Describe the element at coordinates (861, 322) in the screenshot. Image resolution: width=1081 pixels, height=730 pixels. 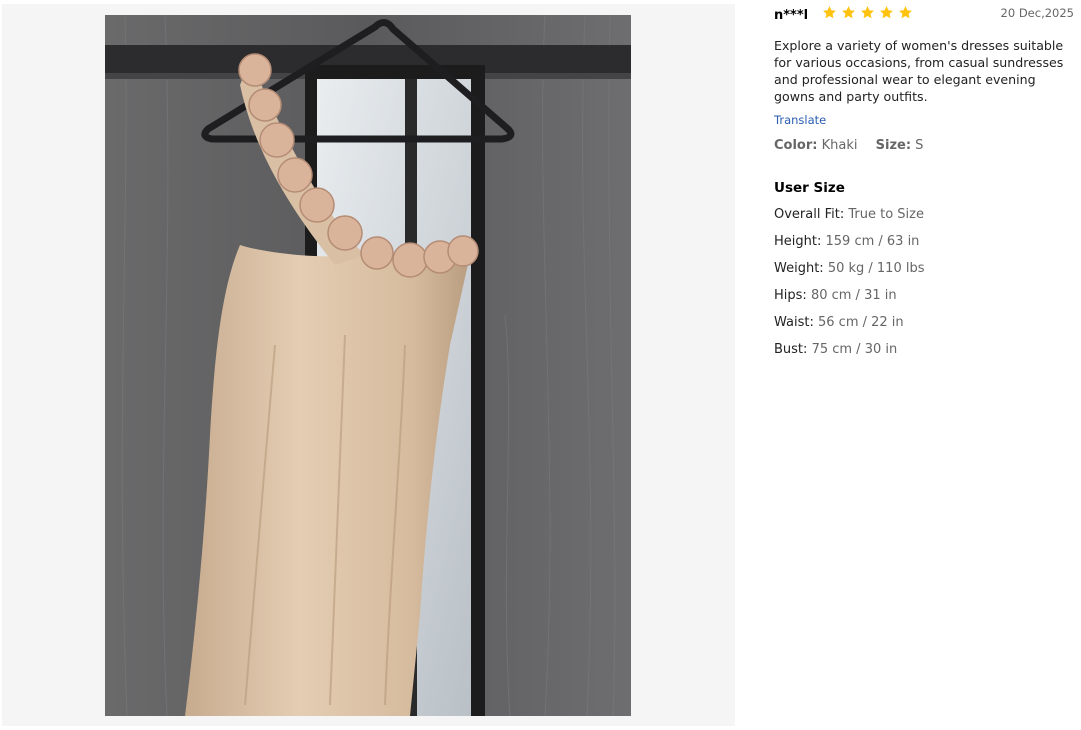
I see `size-row-value: 56 cm / 22 in` at that location.